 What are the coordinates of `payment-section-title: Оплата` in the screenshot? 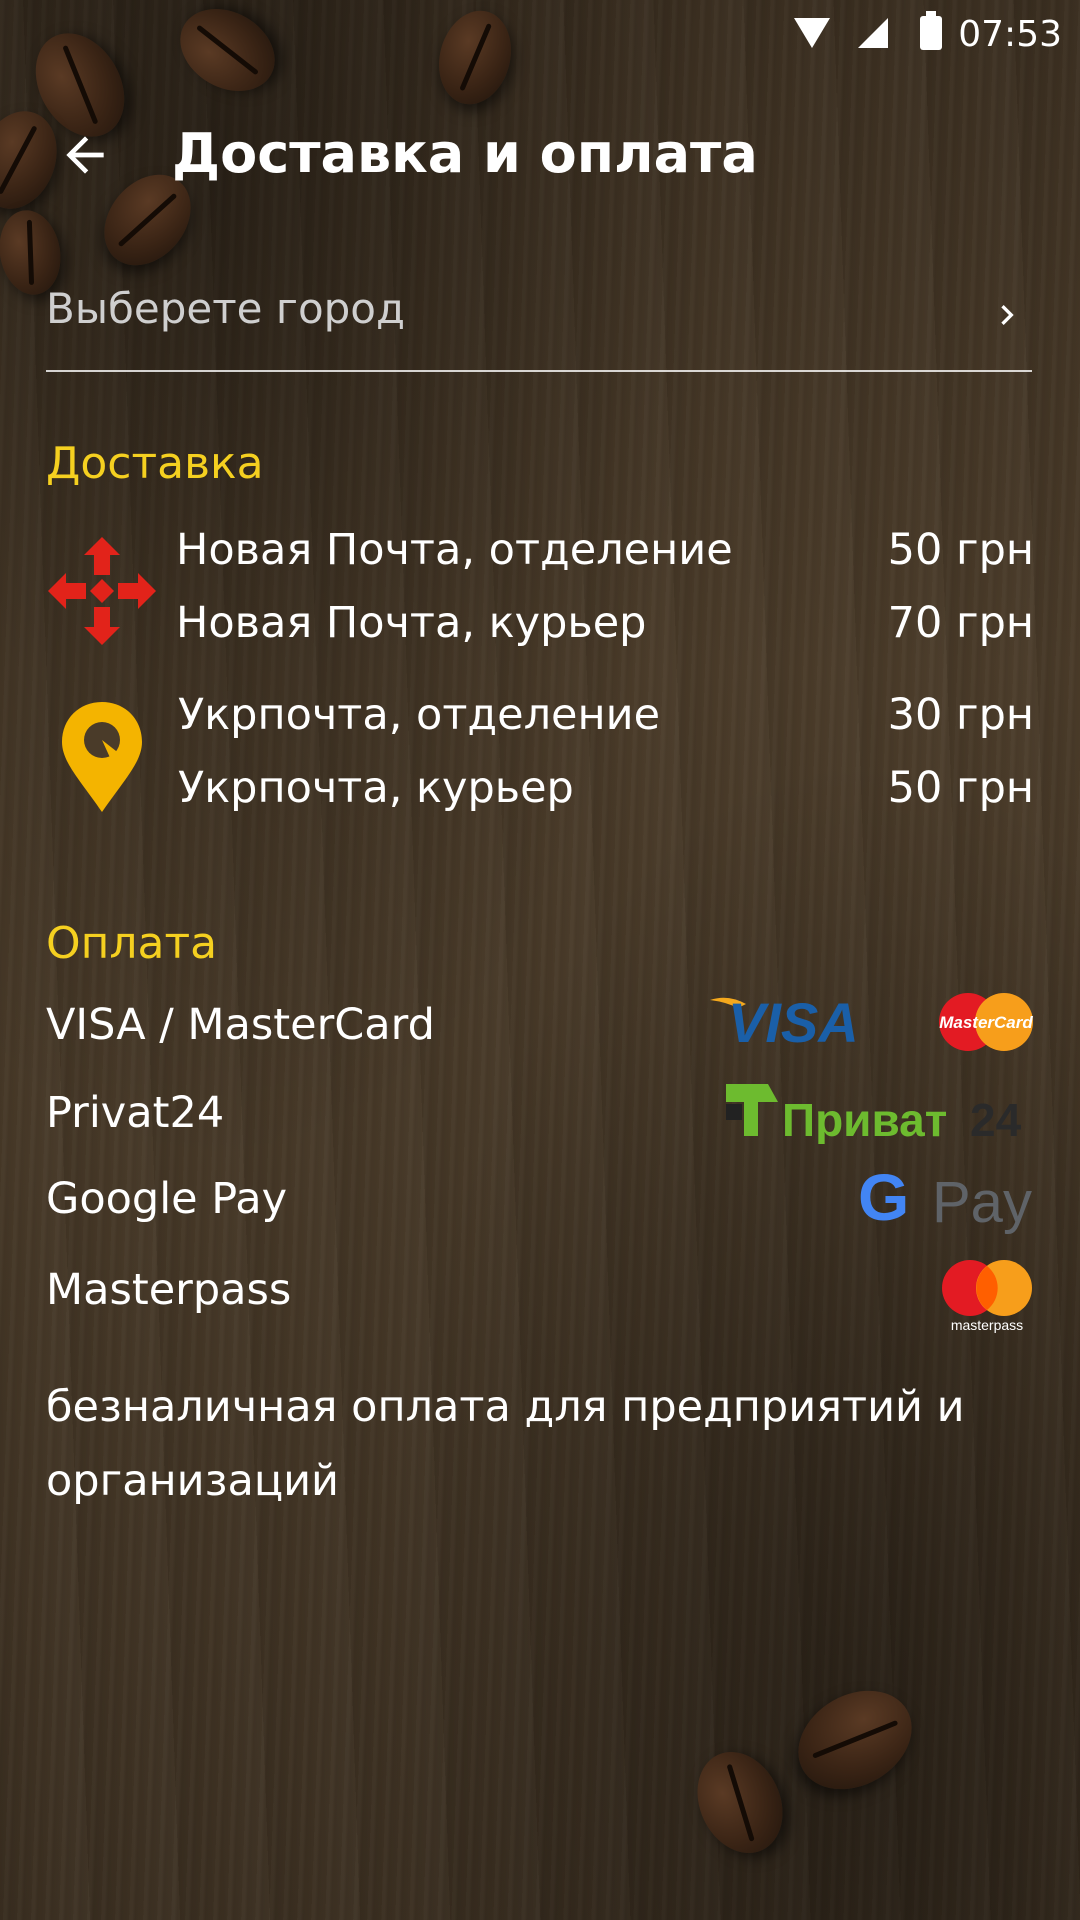 It's located at (132, 943).